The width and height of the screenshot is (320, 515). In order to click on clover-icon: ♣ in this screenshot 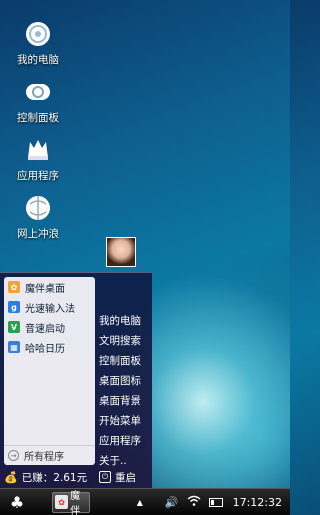, I will do `click(17, 502)`.